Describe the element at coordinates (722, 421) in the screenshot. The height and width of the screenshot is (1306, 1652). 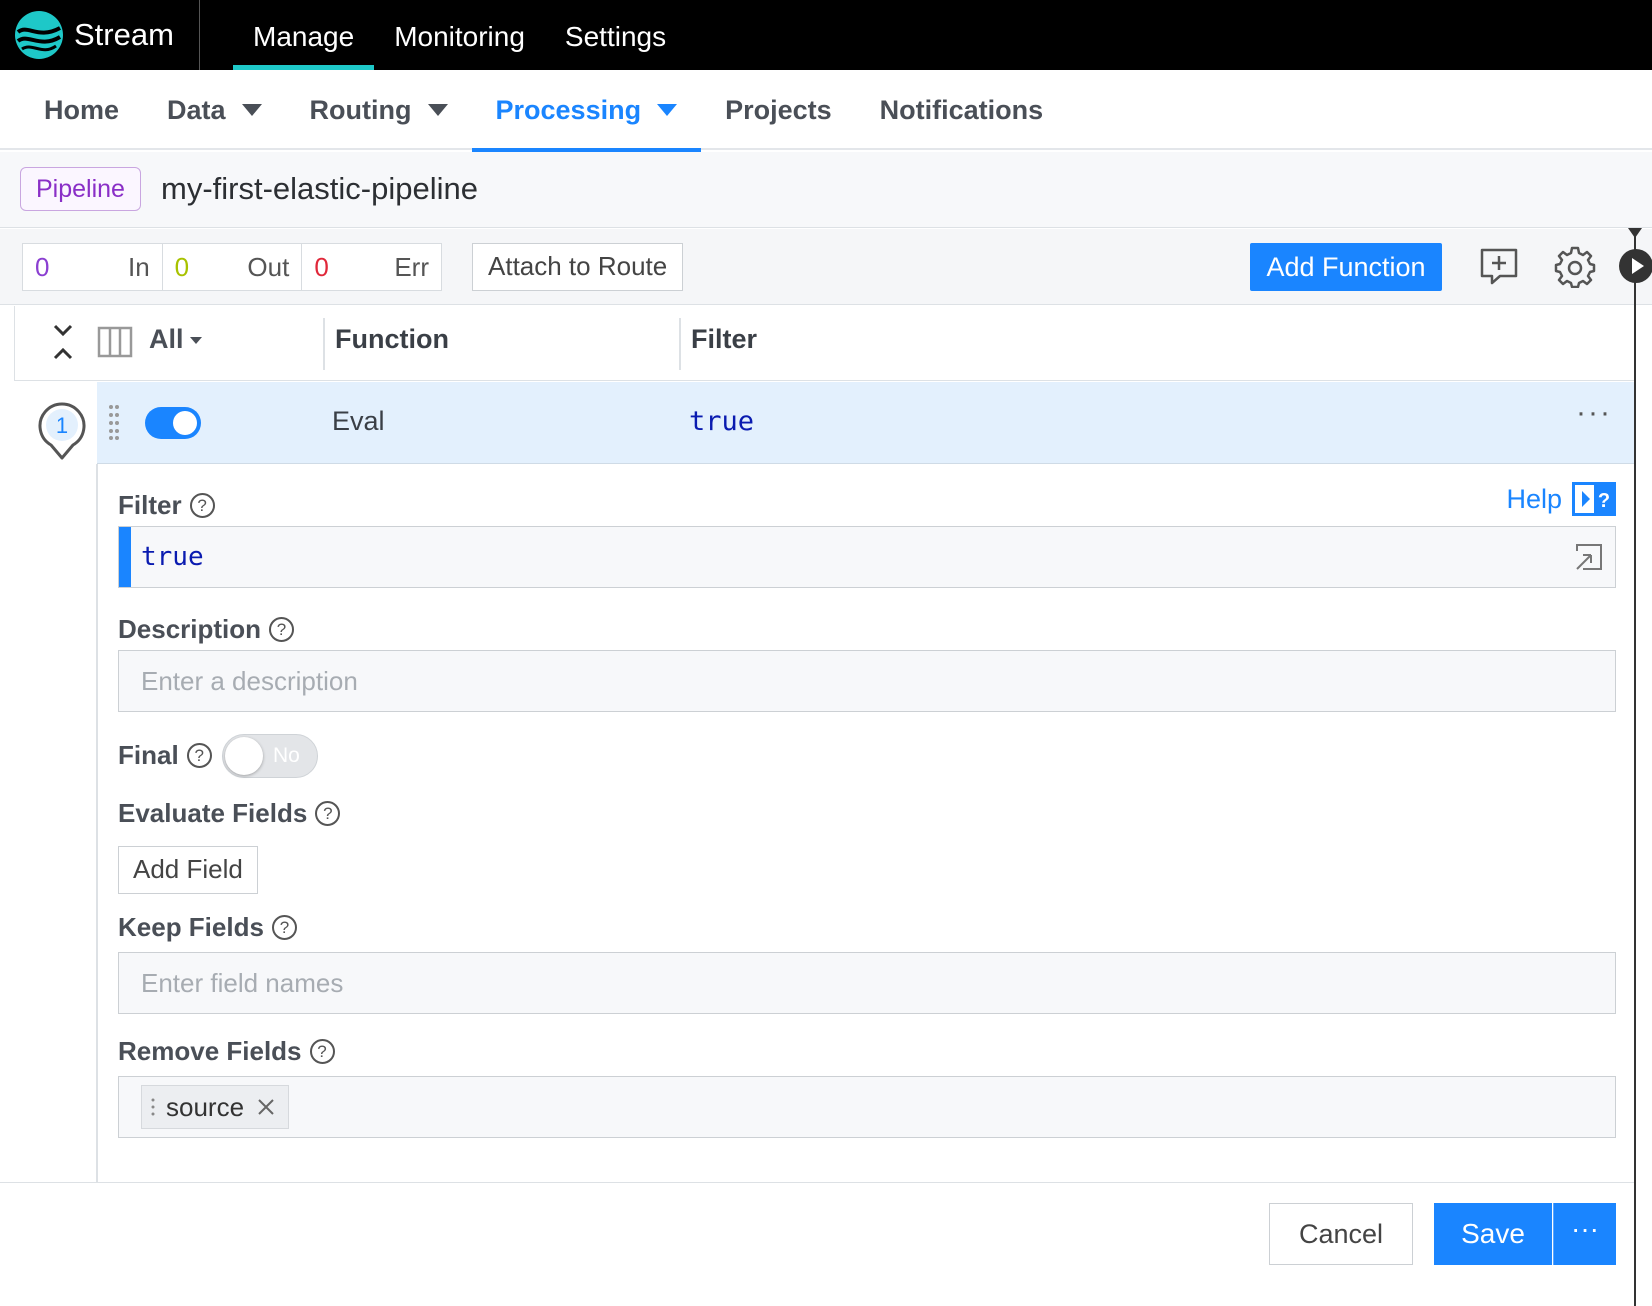
I see `function-filter-expression: true` at that location.